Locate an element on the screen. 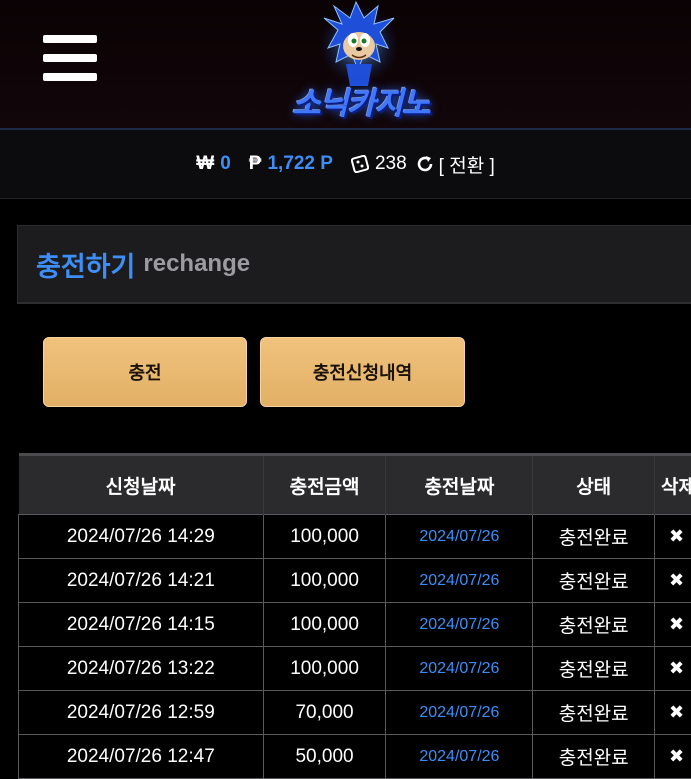  page-subtitle: rechange is located at coordinates (196, 264).